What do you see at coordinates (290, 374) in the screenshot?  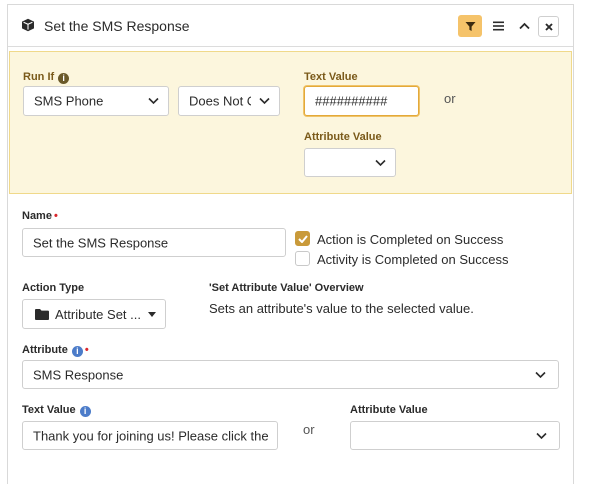 I see `attribute-select: SMS Response` at bounding box center [290, 374].